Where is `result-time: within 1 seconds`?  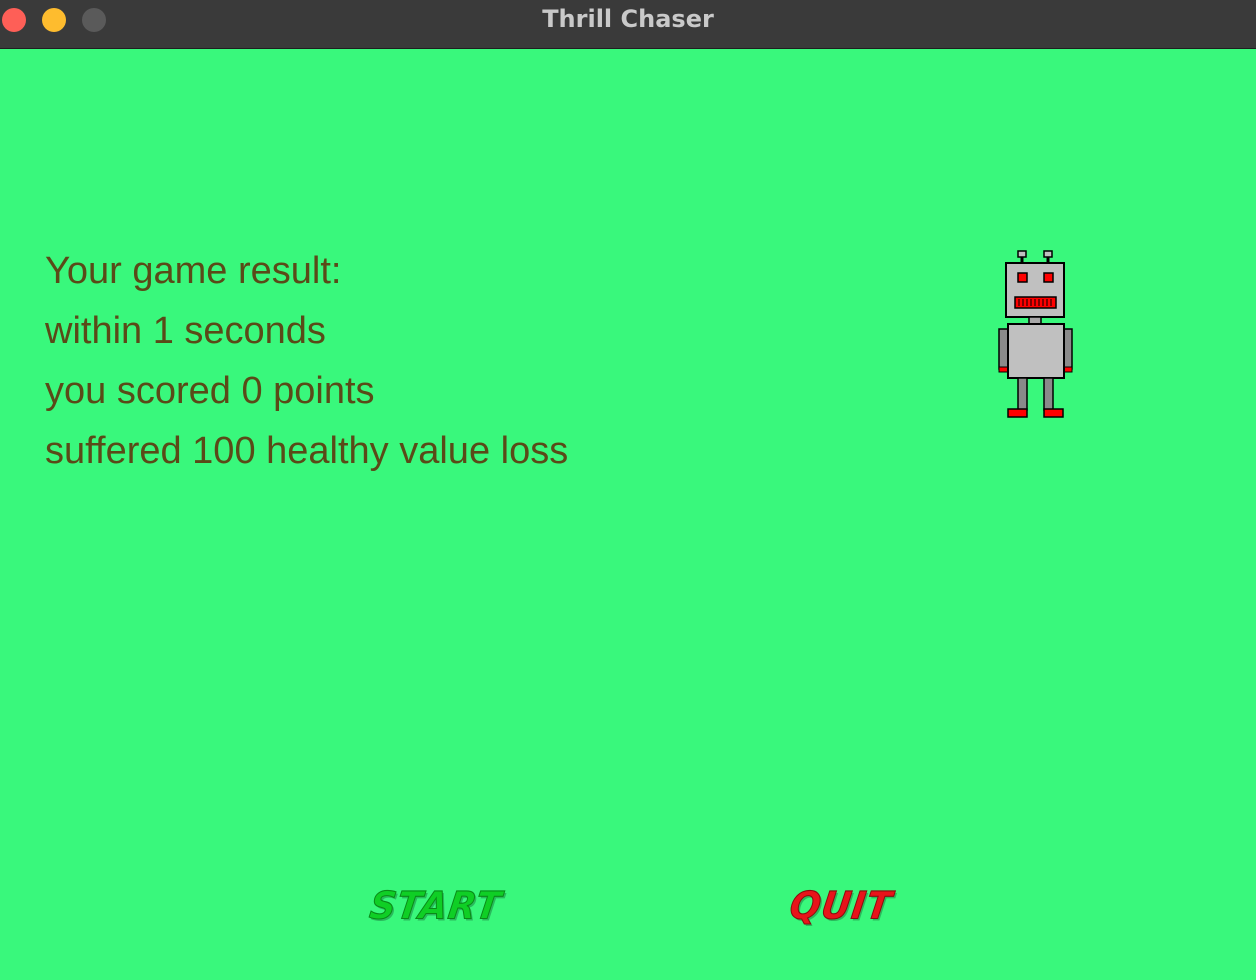 result-time: within 1 seconds is located at coordinates (185, 331).